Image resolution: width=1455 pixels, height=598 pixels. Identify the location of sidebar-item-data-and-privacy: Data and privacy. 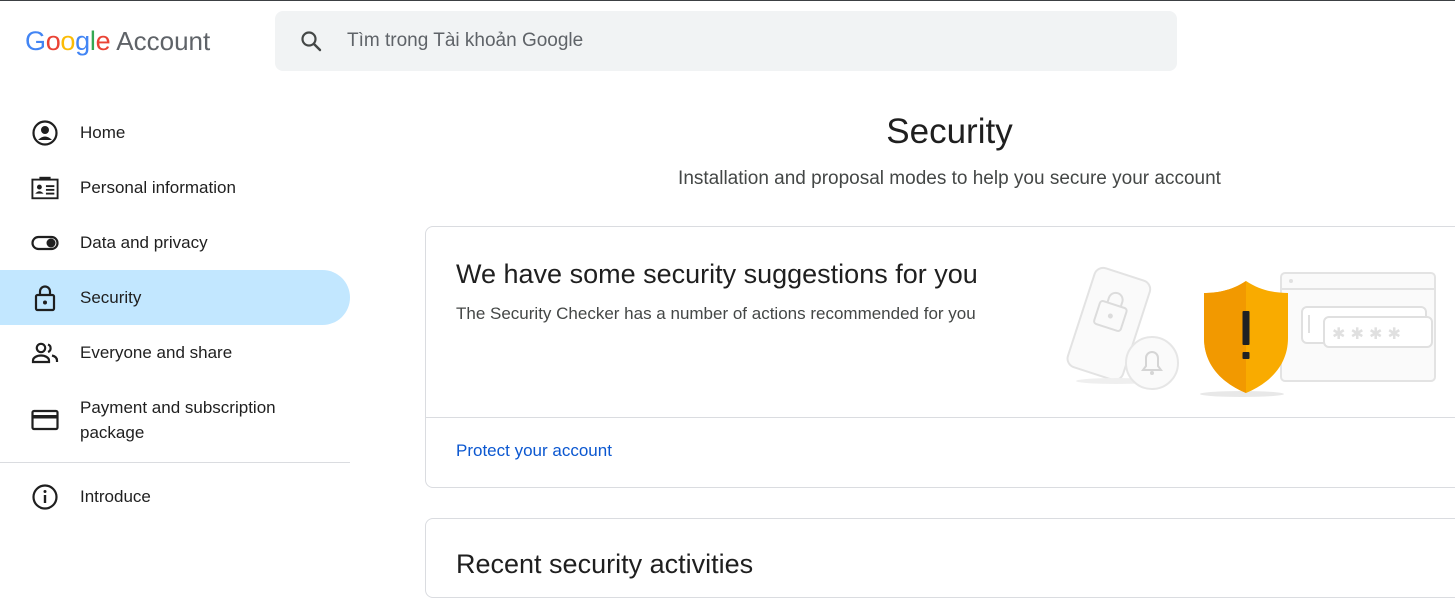
(175, 242).